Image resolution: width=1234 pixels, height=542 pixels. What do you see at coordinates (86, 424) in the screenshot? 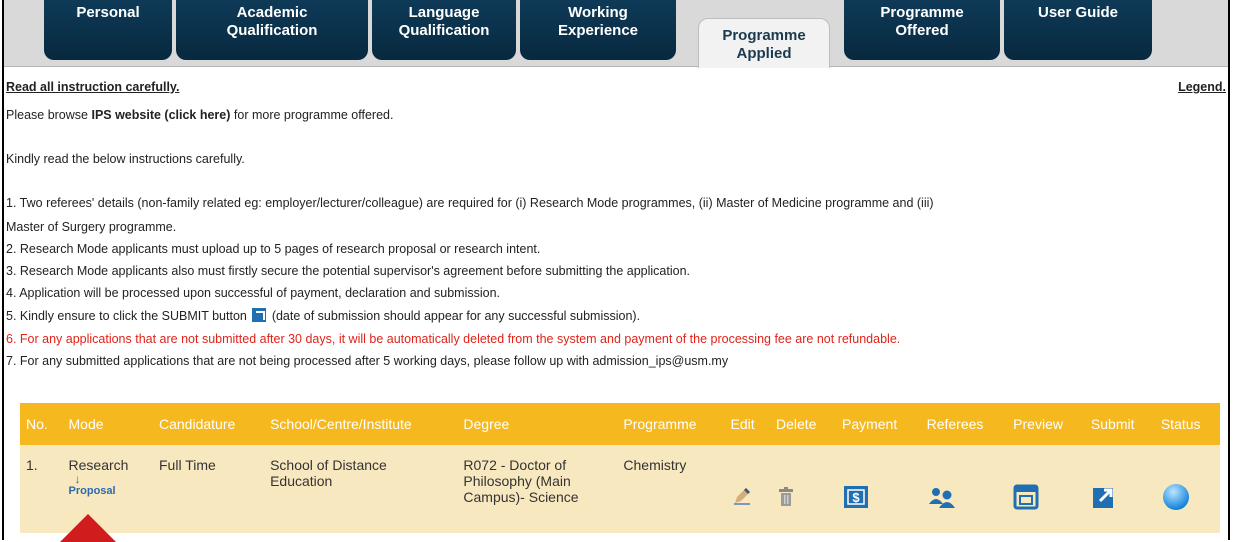
I see `col-mode: Mode` at bounding box center [86, 424].